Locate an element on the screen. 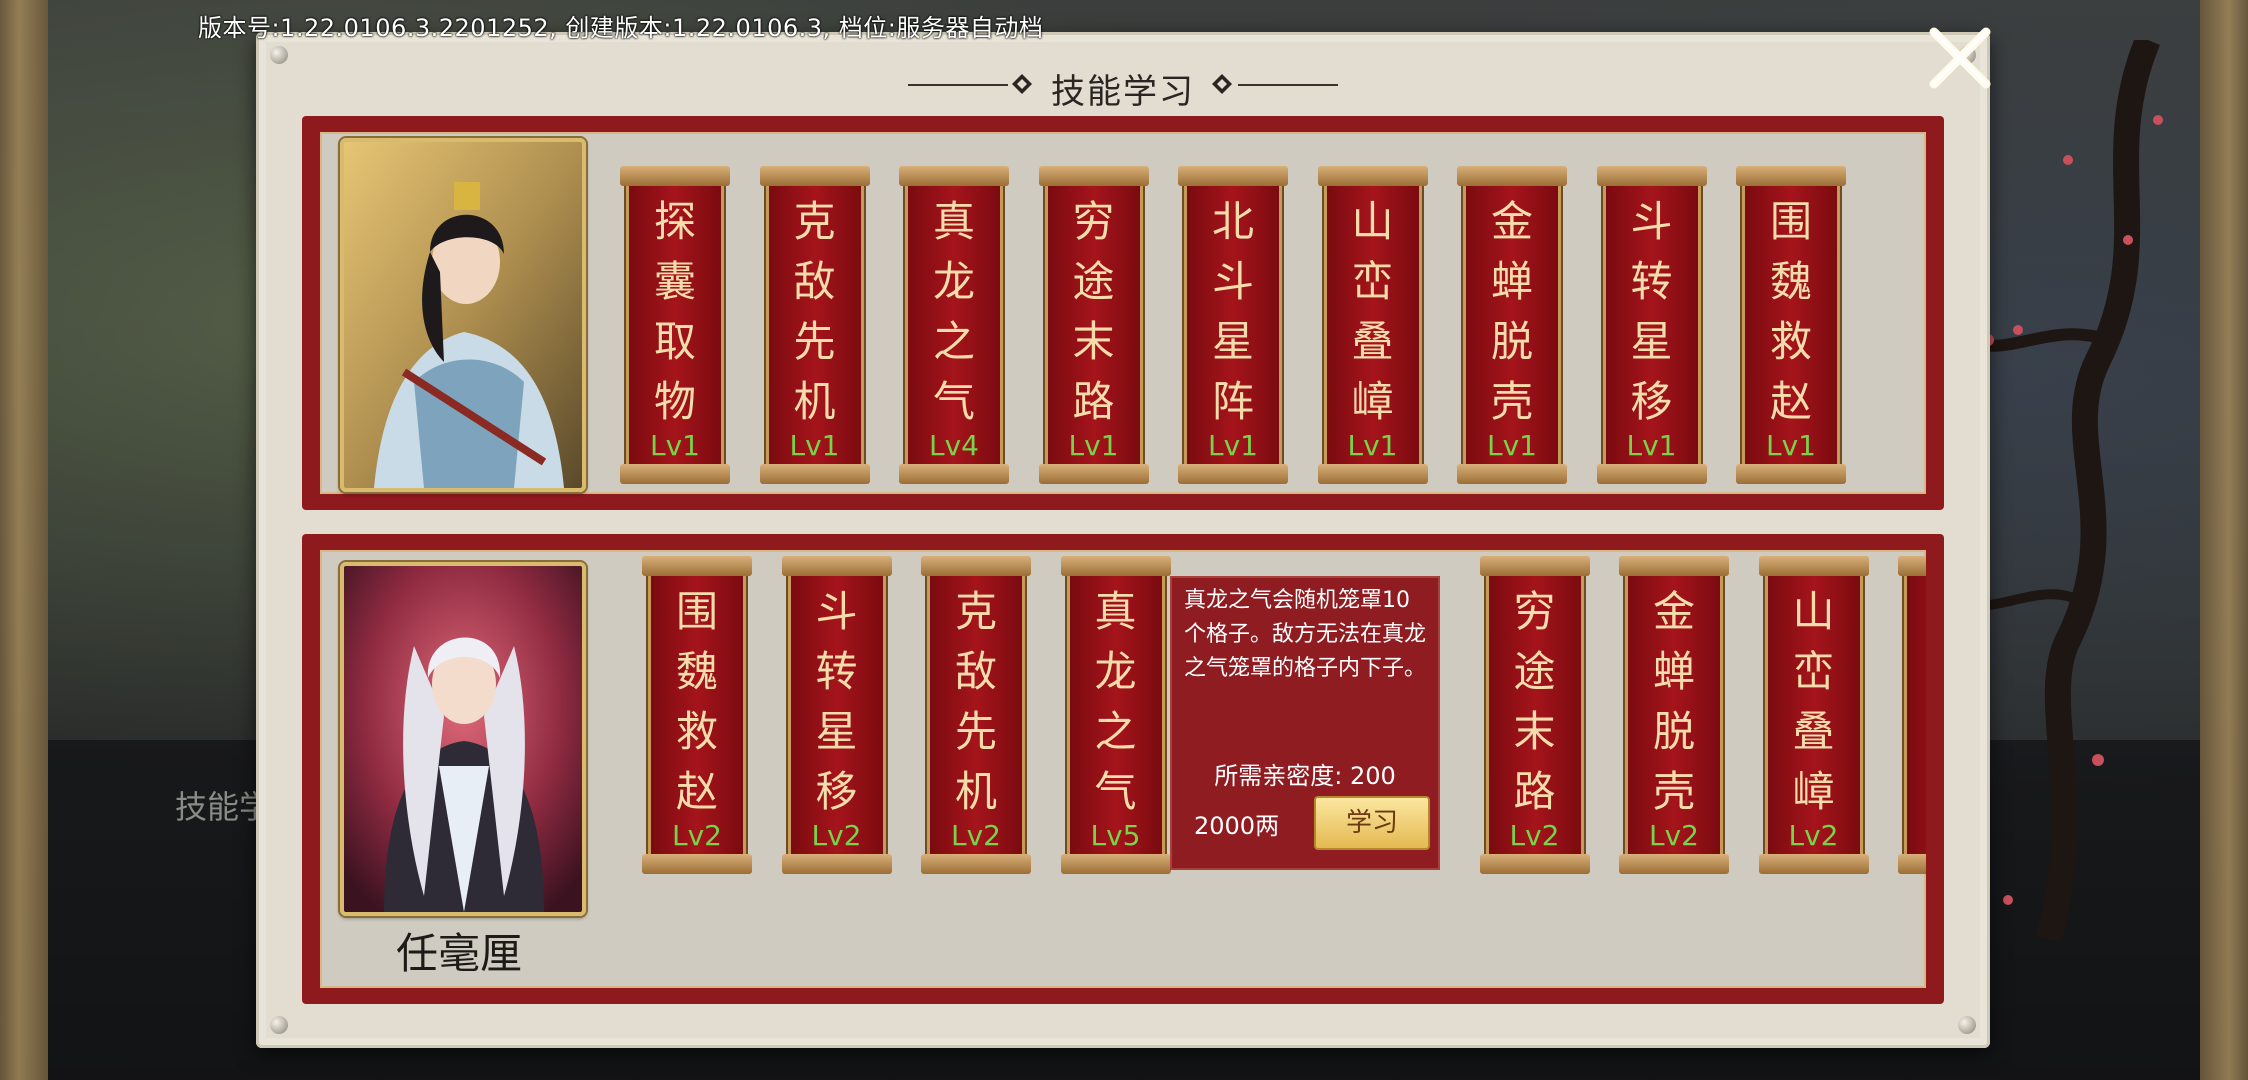  skill-card: 克敌先机 Lv1 is located at coordinates (814, 325).